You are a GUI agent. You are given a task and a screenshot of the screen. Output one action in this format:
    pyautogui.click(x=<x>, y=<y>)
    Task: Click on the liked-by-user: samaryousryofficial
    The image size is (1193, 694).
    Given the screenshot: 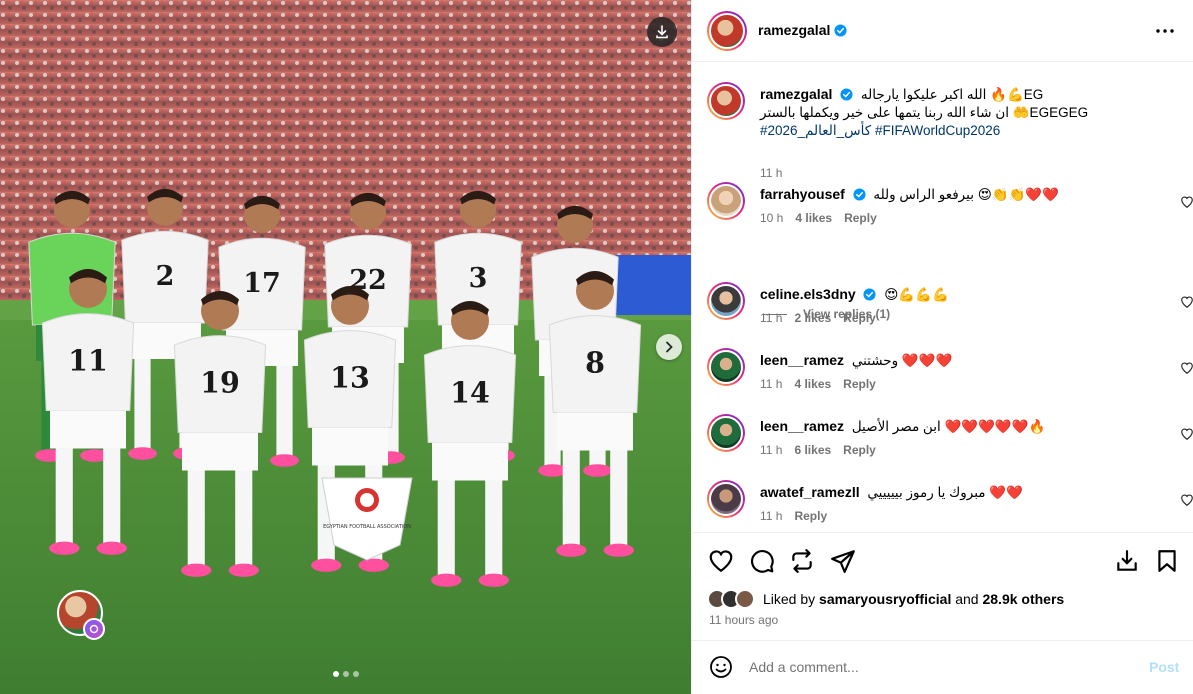 What is the action you would take?
    pyautogui.click(x=885, y=599)
    